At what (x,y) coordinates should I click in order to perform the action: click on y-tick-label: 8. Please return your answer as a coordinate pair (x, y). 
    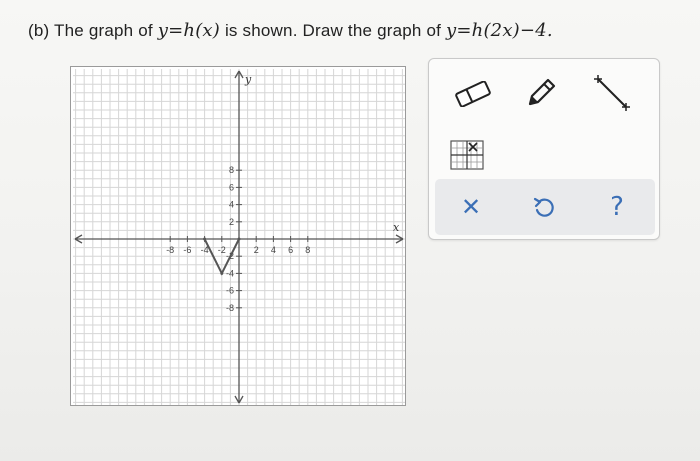
    Looking at the image, I should click on (231, 170).